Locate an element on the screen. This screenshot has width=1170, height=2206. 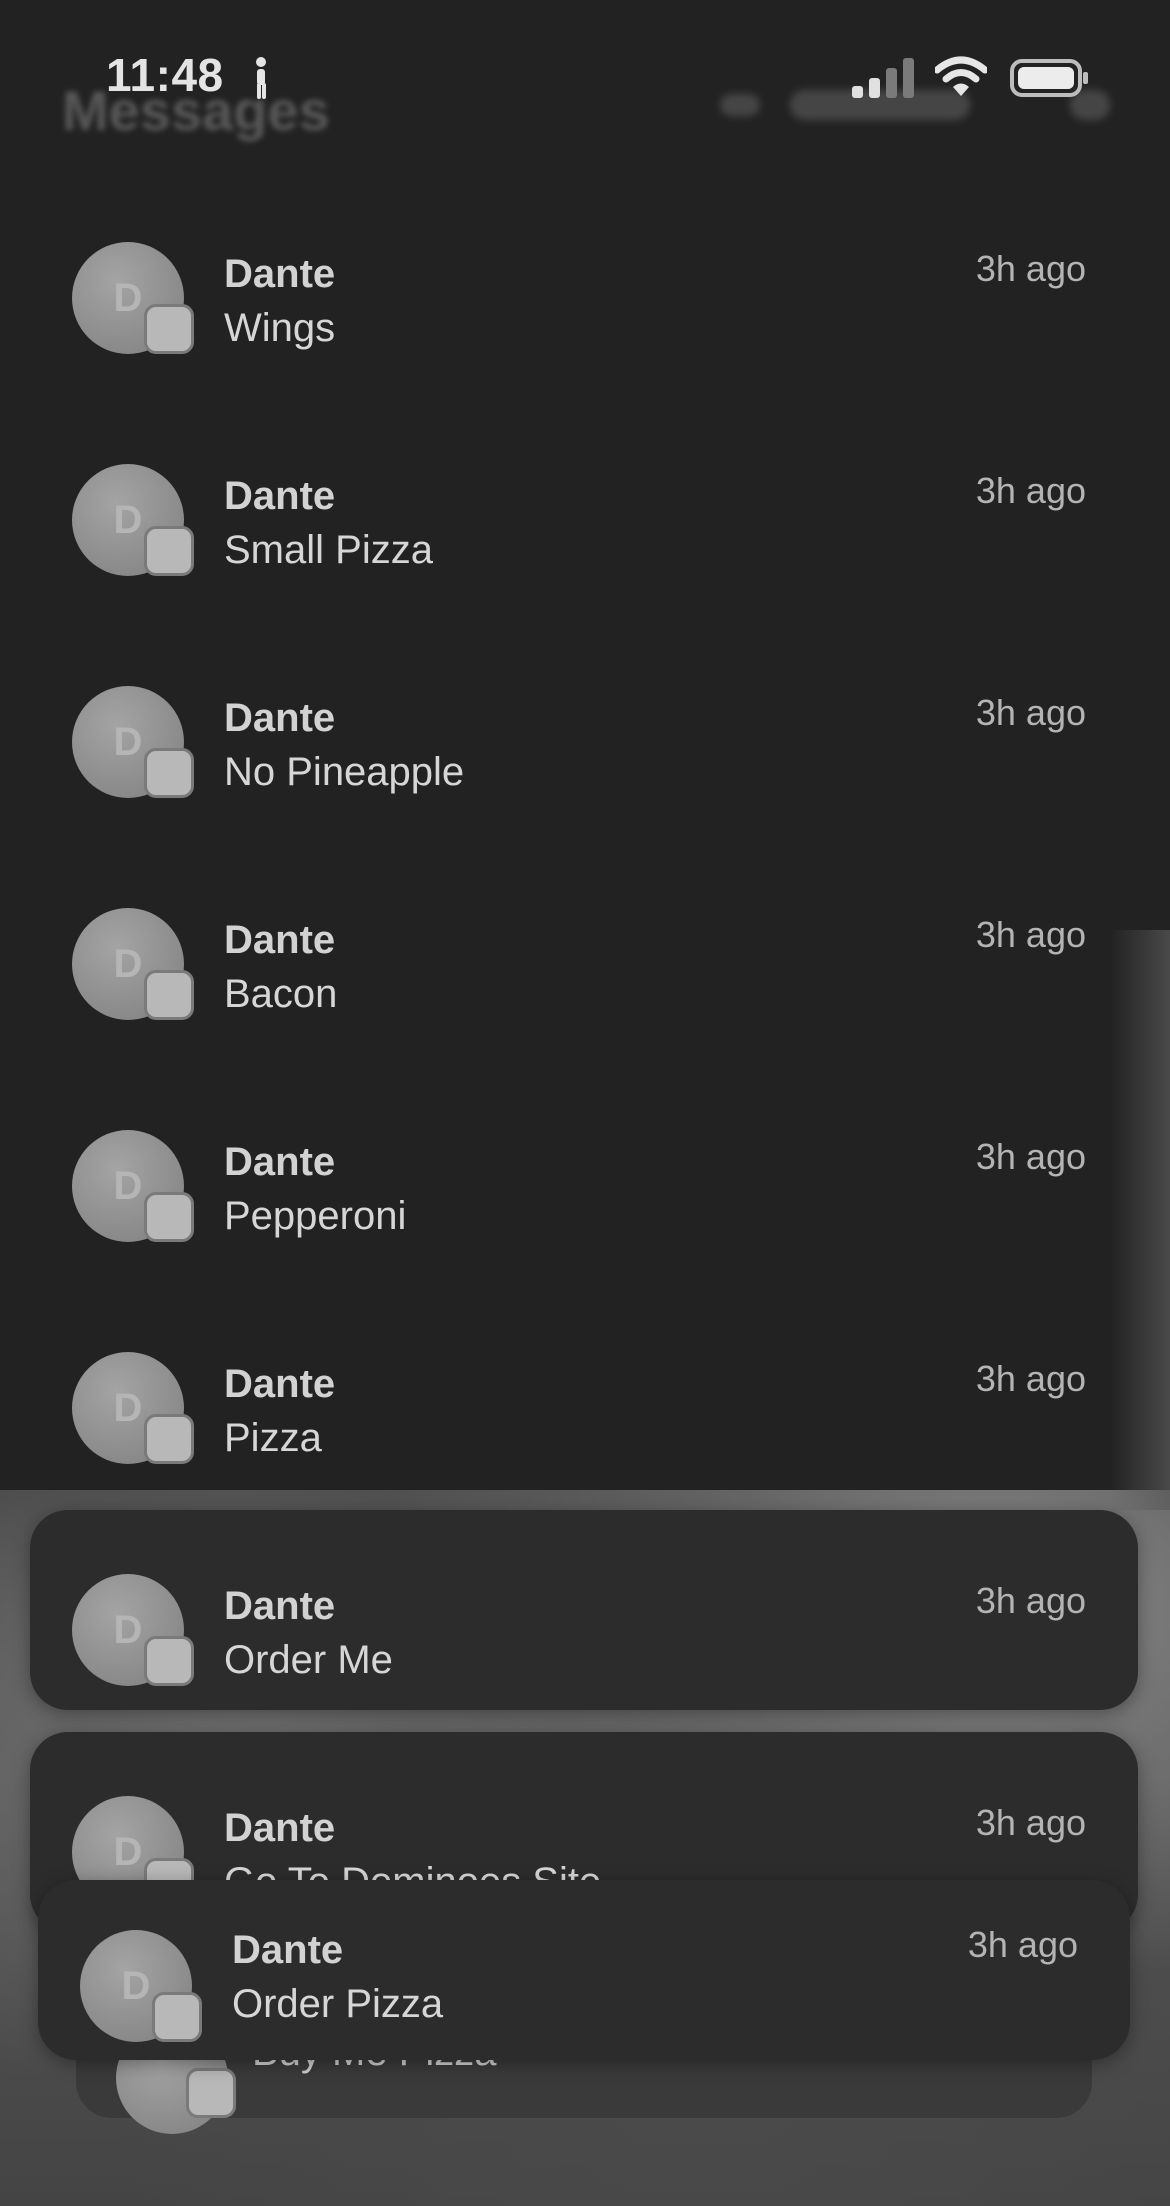
notification-item: D Dante Order Pizza 3h ago is located at coordinates (584, 1970).